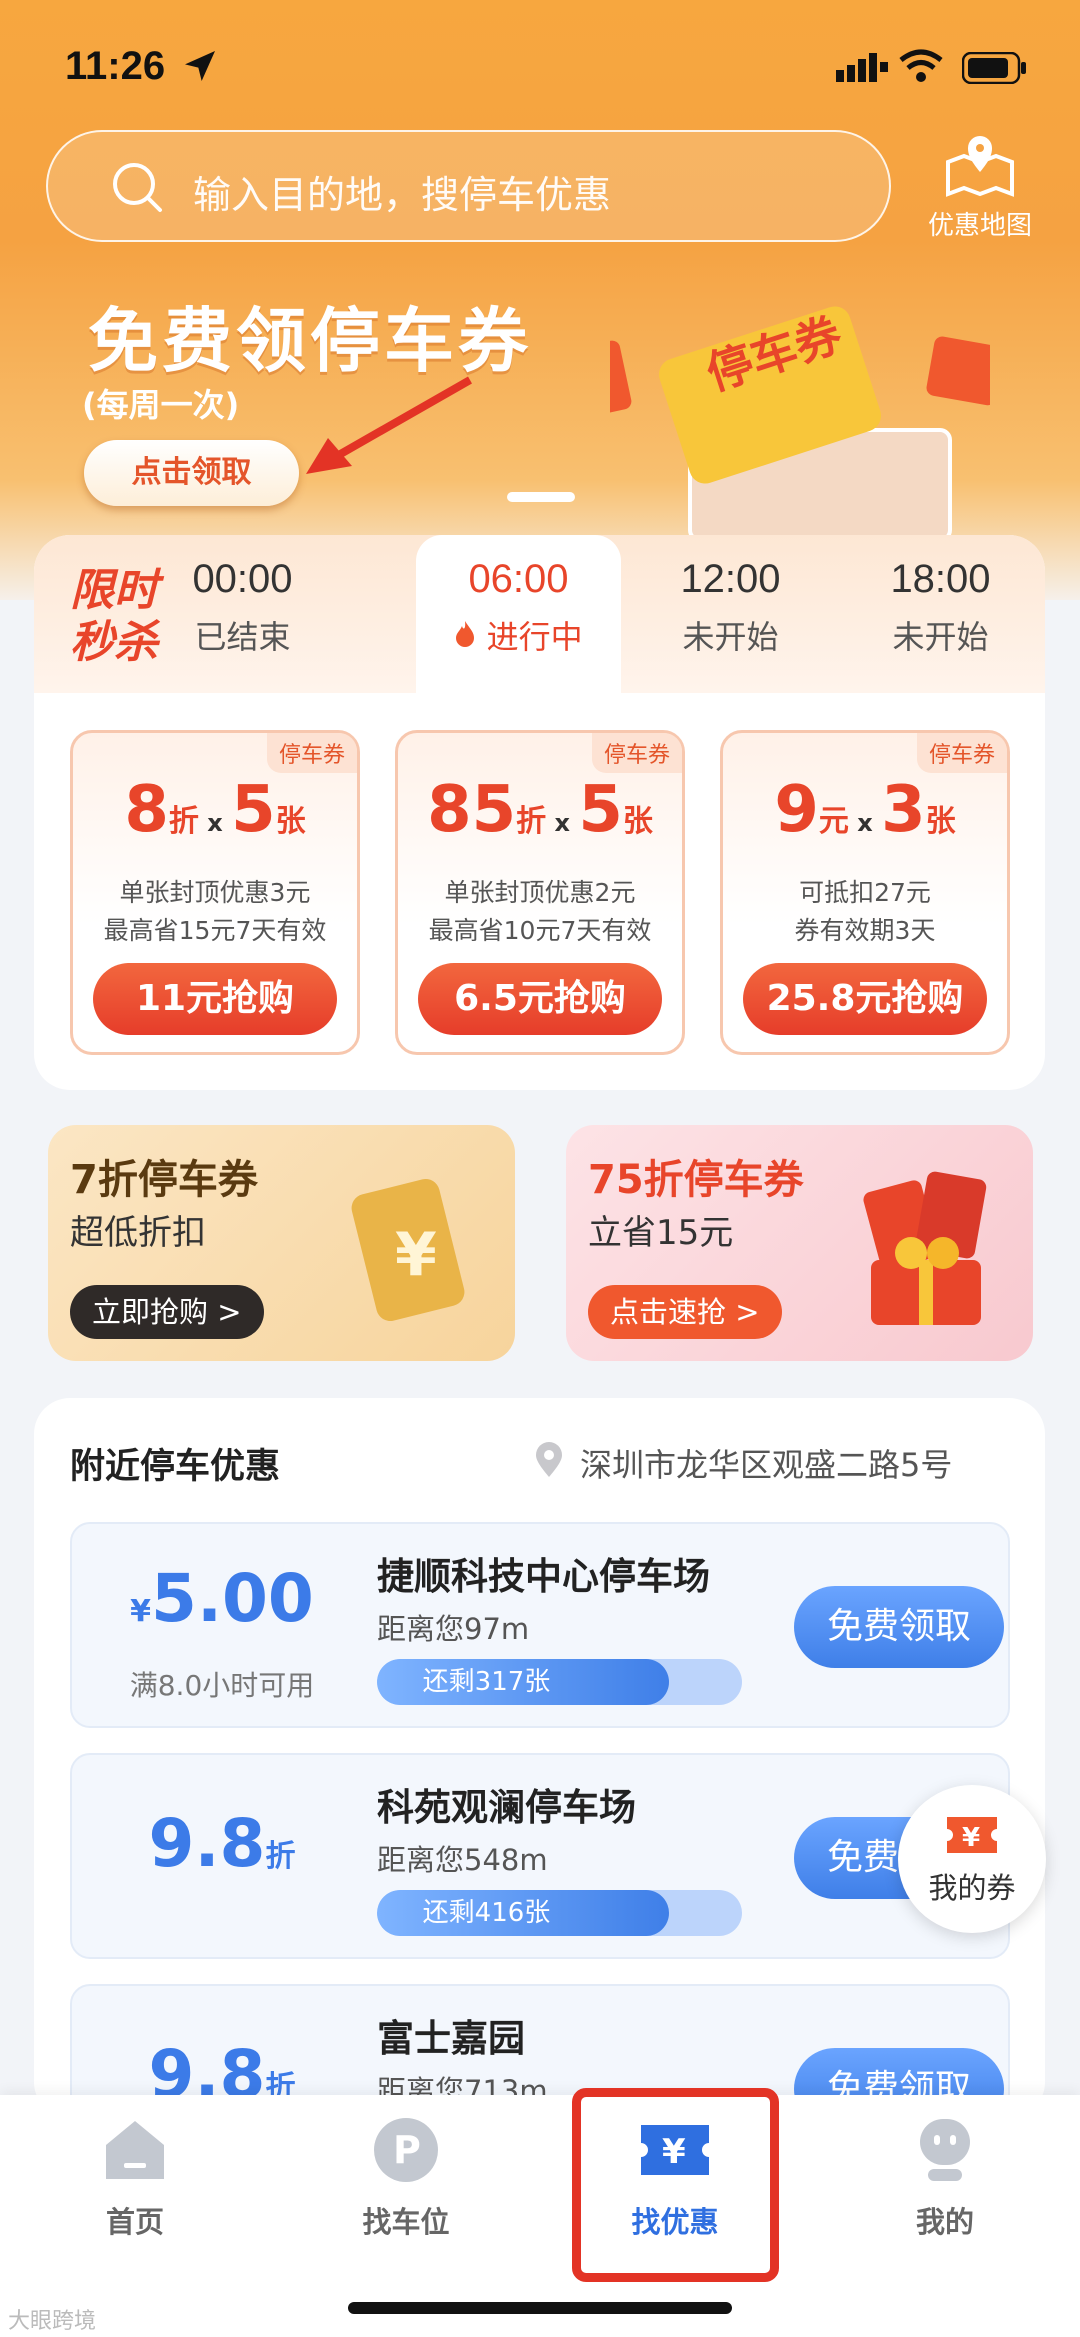  Describe the element at coordinates (215, 810) in the screenshot. I see `coupon-value: 8折 x 5张` at that location.